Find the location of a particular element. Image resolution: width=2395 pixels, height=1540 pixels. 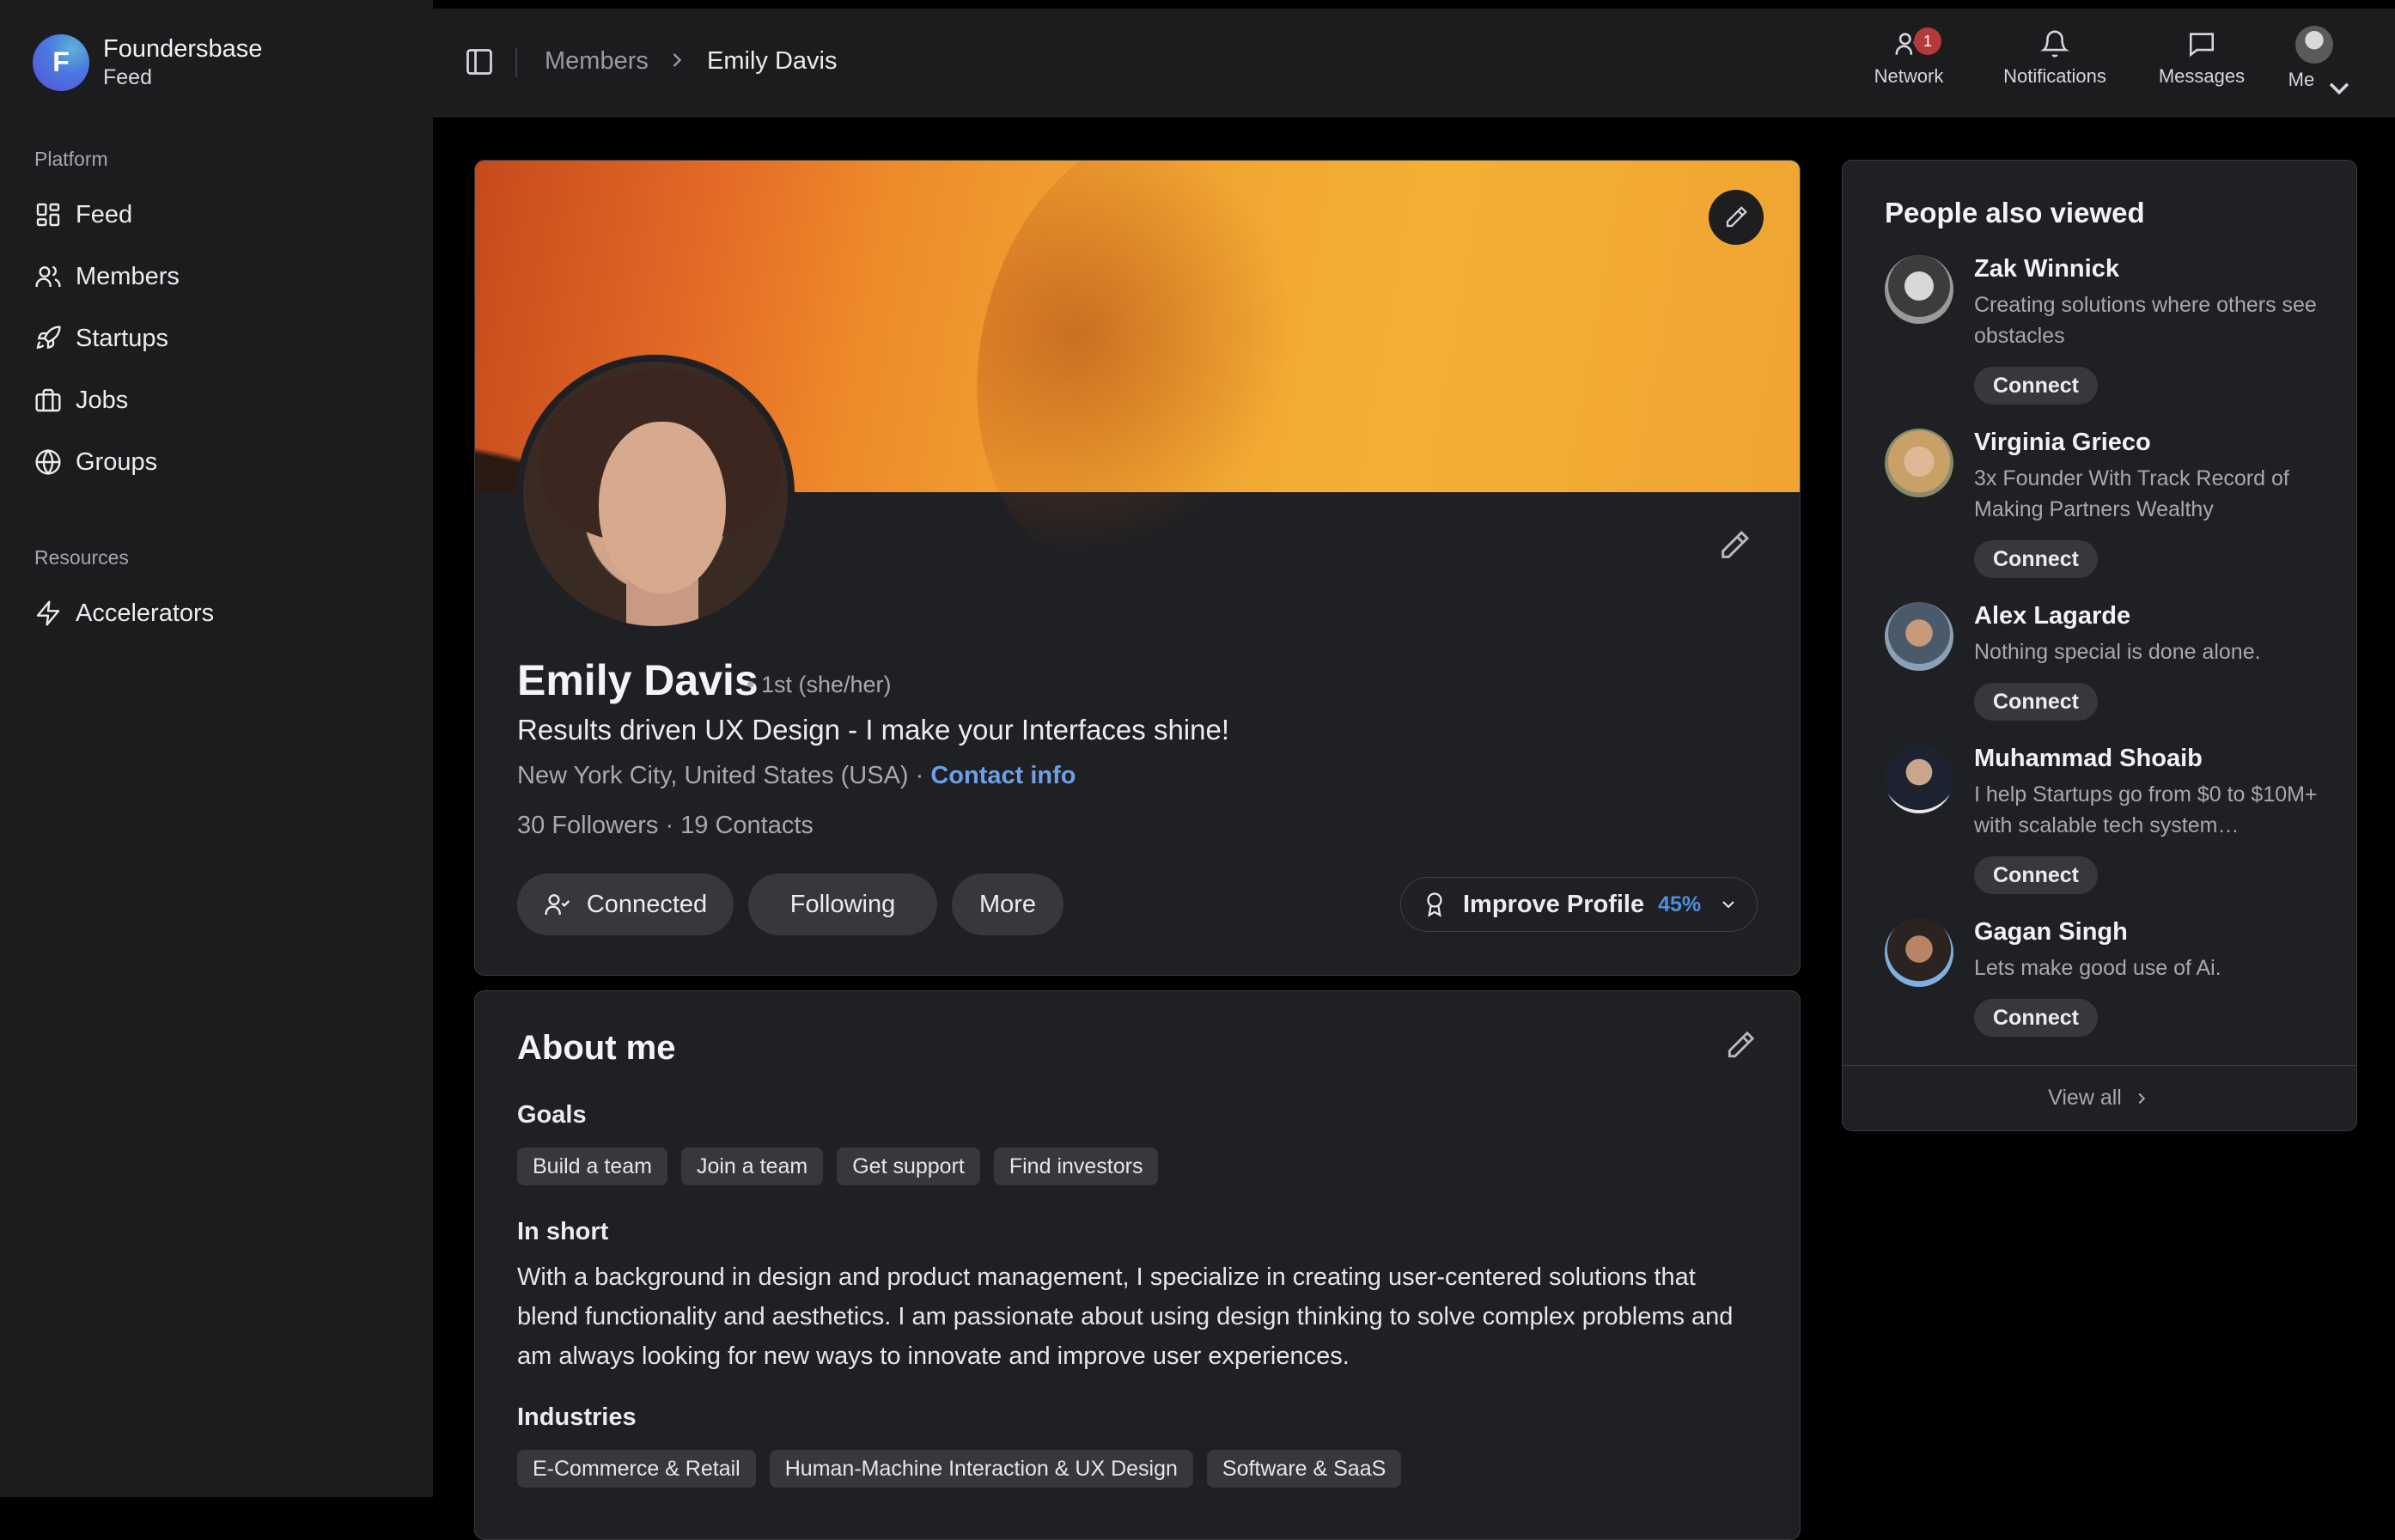

brand-initial: F is located at coordinates (61, 61).